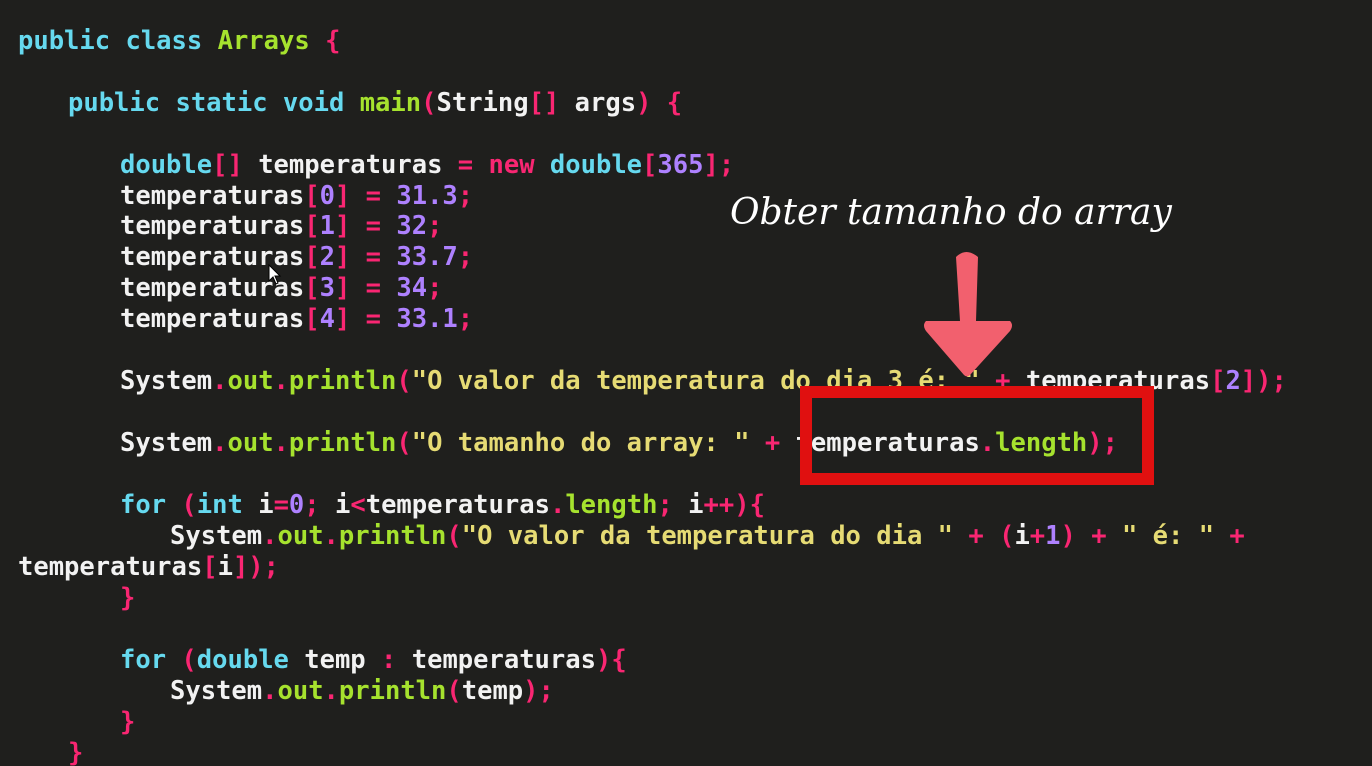  Describe the element at coordinates (427, 196) in the screenshot. I see `code-token: 31.3` at that location.